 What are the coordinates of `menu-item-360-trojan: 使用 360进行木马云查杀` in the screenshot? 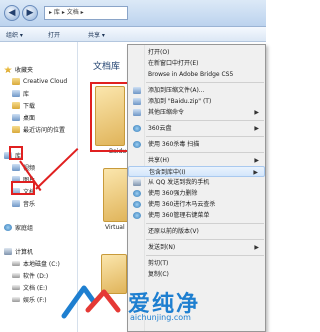 It's located at (196, 204).